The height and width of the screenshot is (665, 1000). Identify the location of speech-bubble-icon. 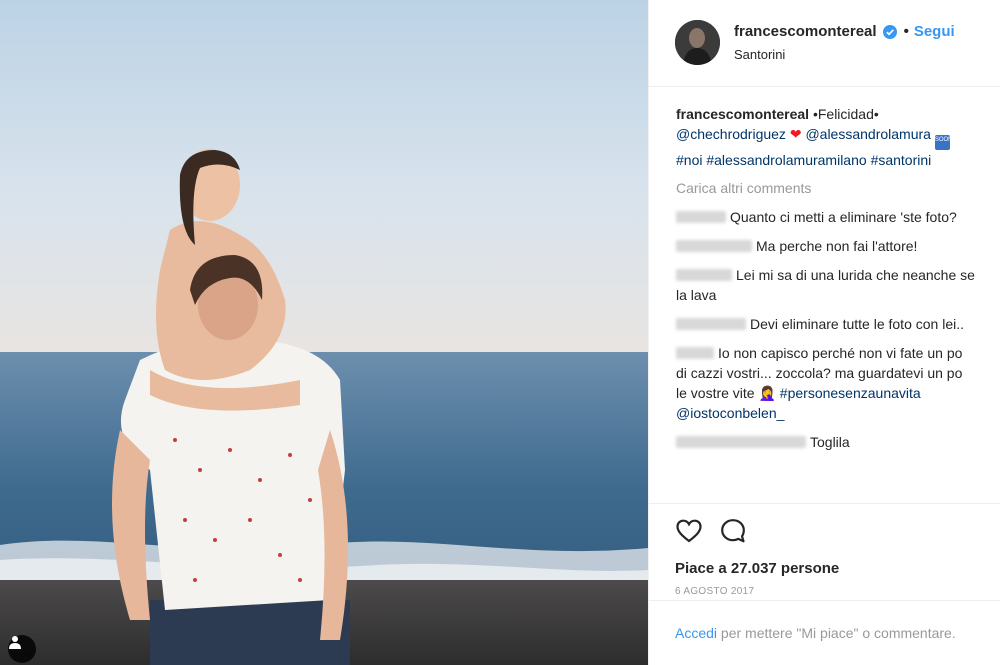
(733, 531).